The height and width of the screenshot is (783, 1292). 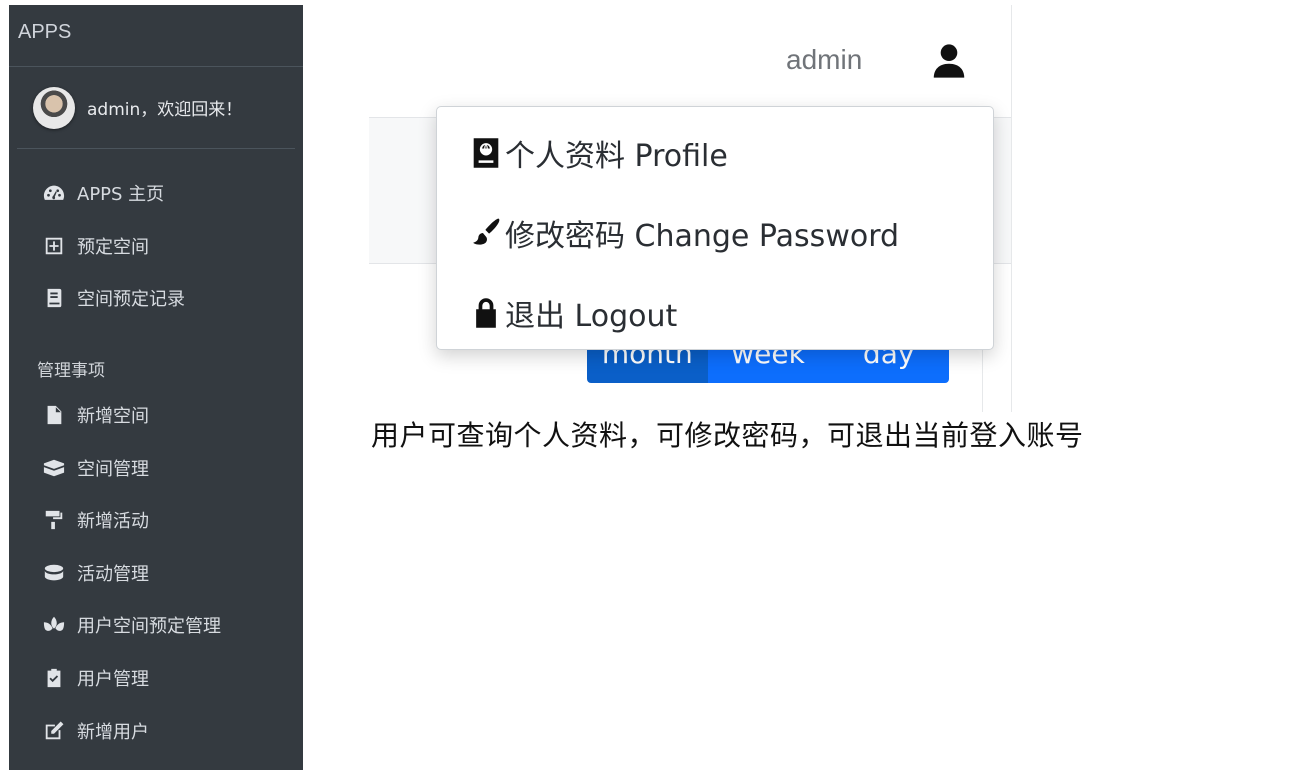 I want to click on sidebar-item-space-management: 空间管理, so click(x=156, y=467).